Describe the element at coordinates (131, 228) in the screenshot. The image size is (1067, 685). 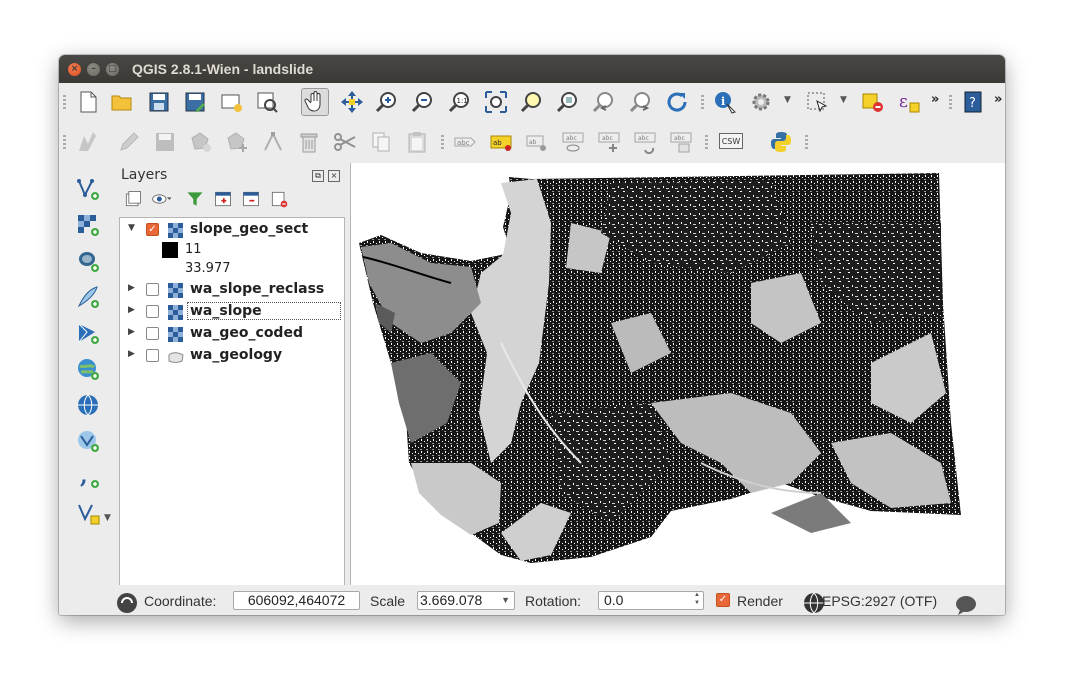
I see `collapse-arrow-icon: ▼` at that location.